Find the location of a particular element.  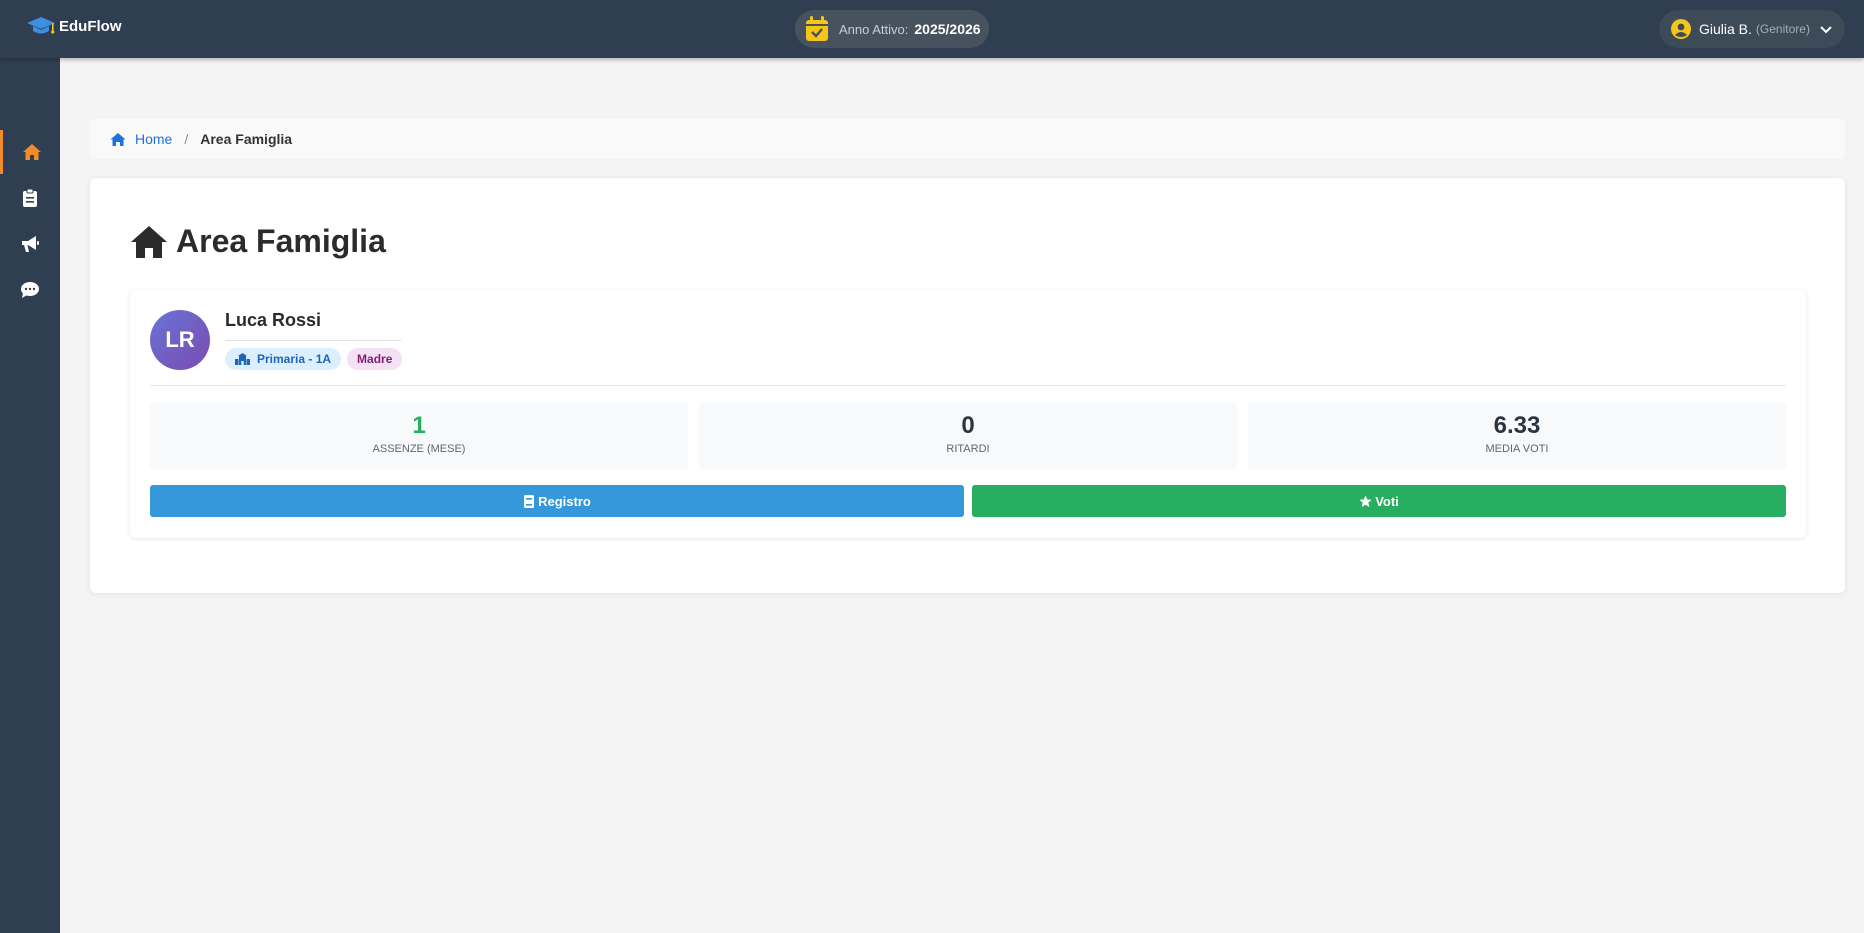

class-badge: Primaria - 1A is located at coordinates (283, 359).